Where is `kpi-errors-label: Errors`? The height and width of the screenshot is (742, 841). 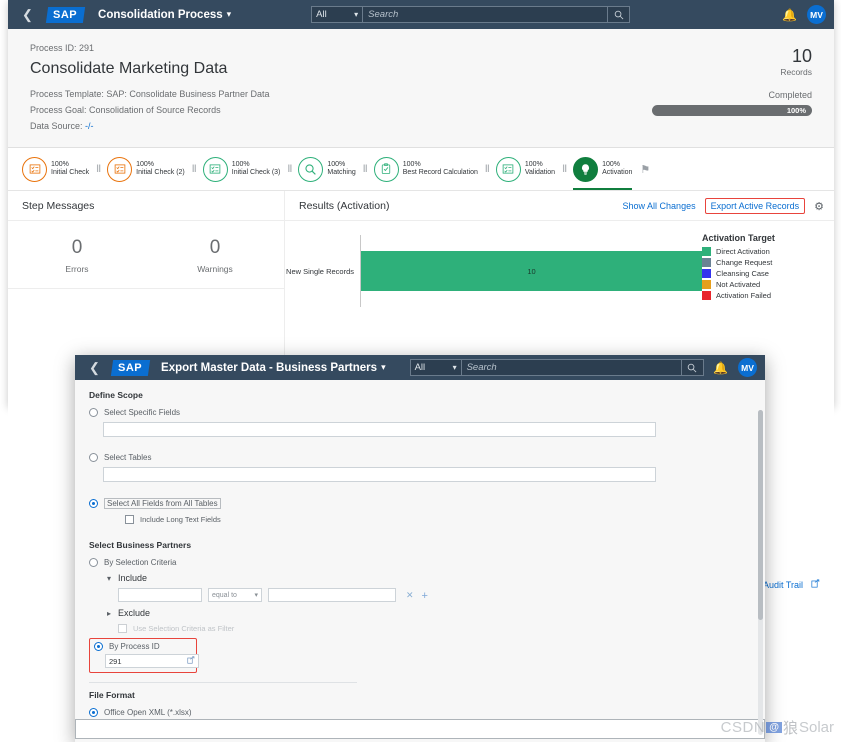 kpi-errors-label: Errors is located at coordinates (77, 269).